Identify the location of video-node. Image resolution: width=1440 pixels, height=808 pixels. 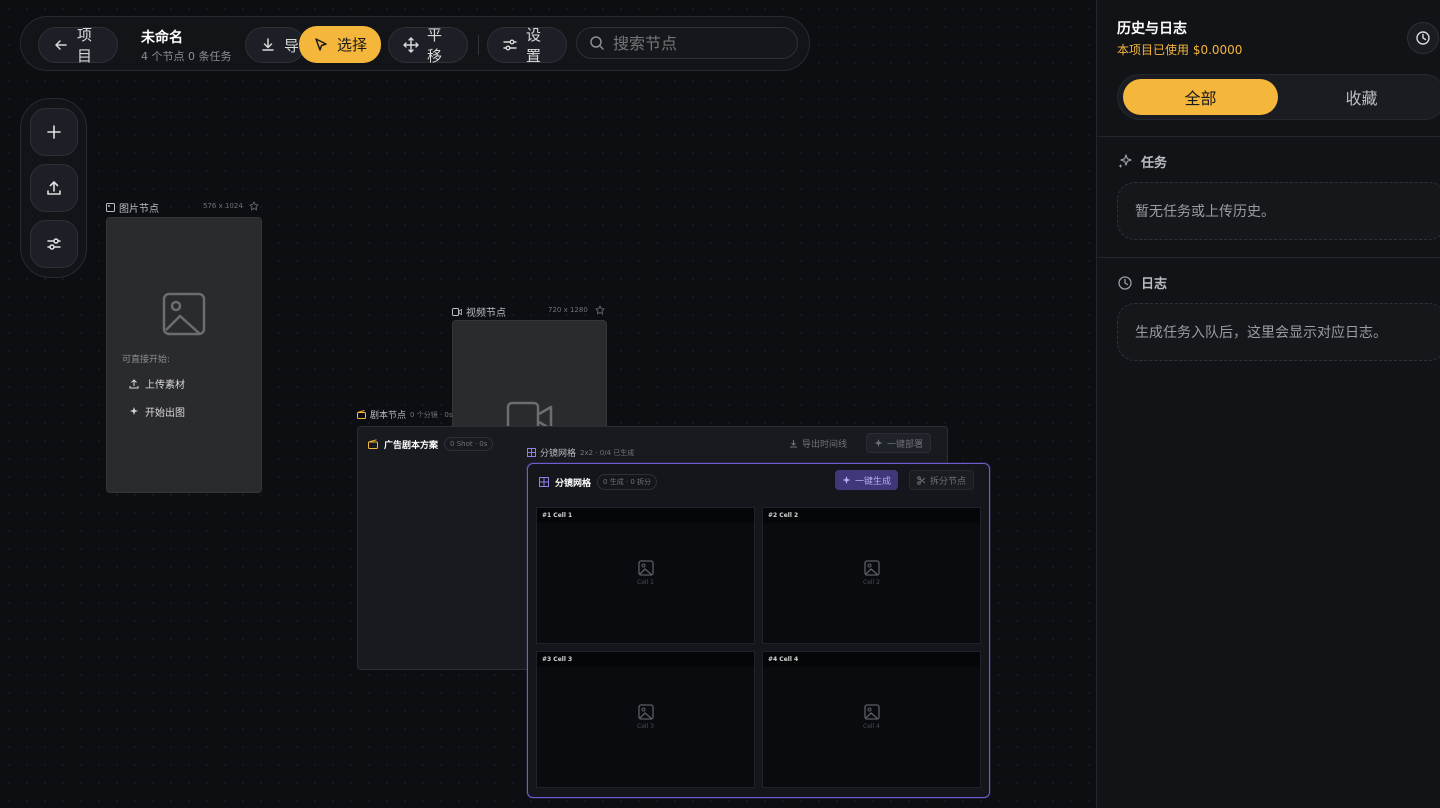
(529, 375).